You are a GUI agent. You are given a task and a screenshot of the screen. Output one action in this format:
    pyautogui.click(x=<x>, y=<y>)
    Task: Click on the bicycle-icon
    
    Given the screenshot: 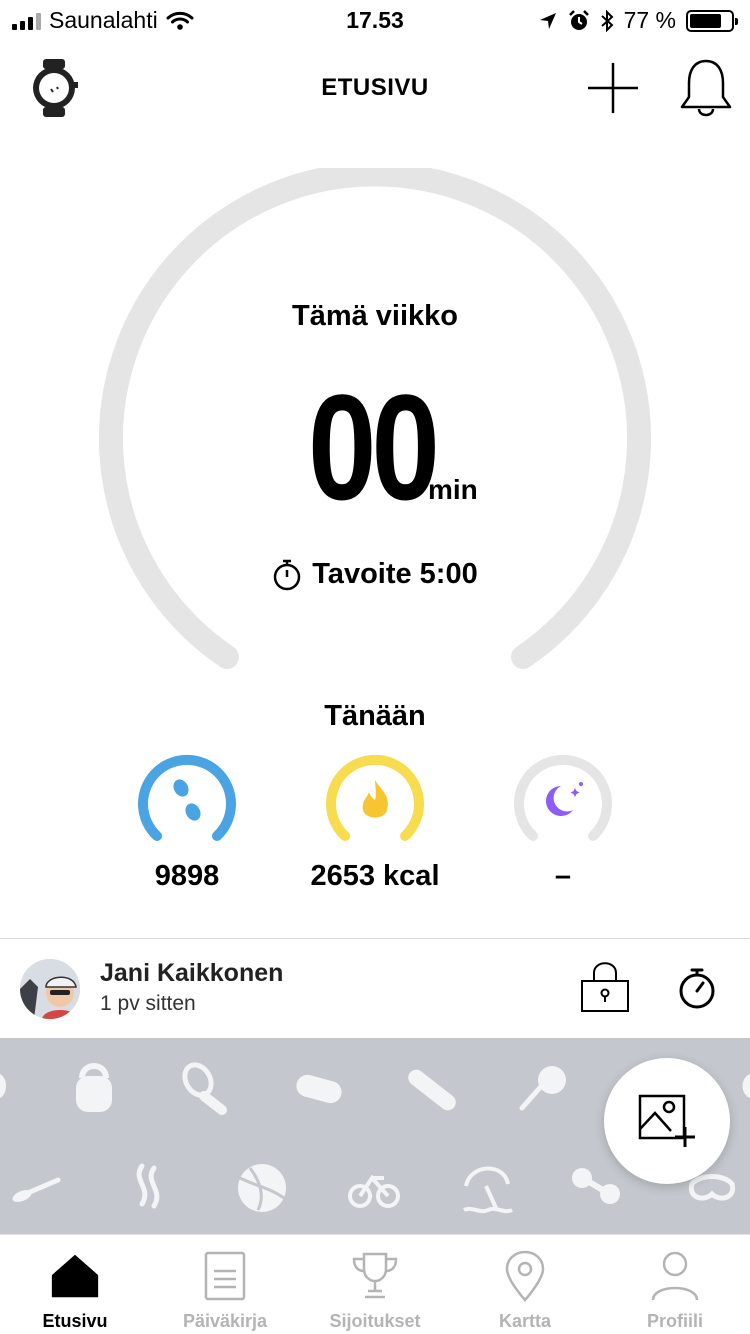 What is the action you would take?
    pyautogui.click(x=374, y=1191)
    